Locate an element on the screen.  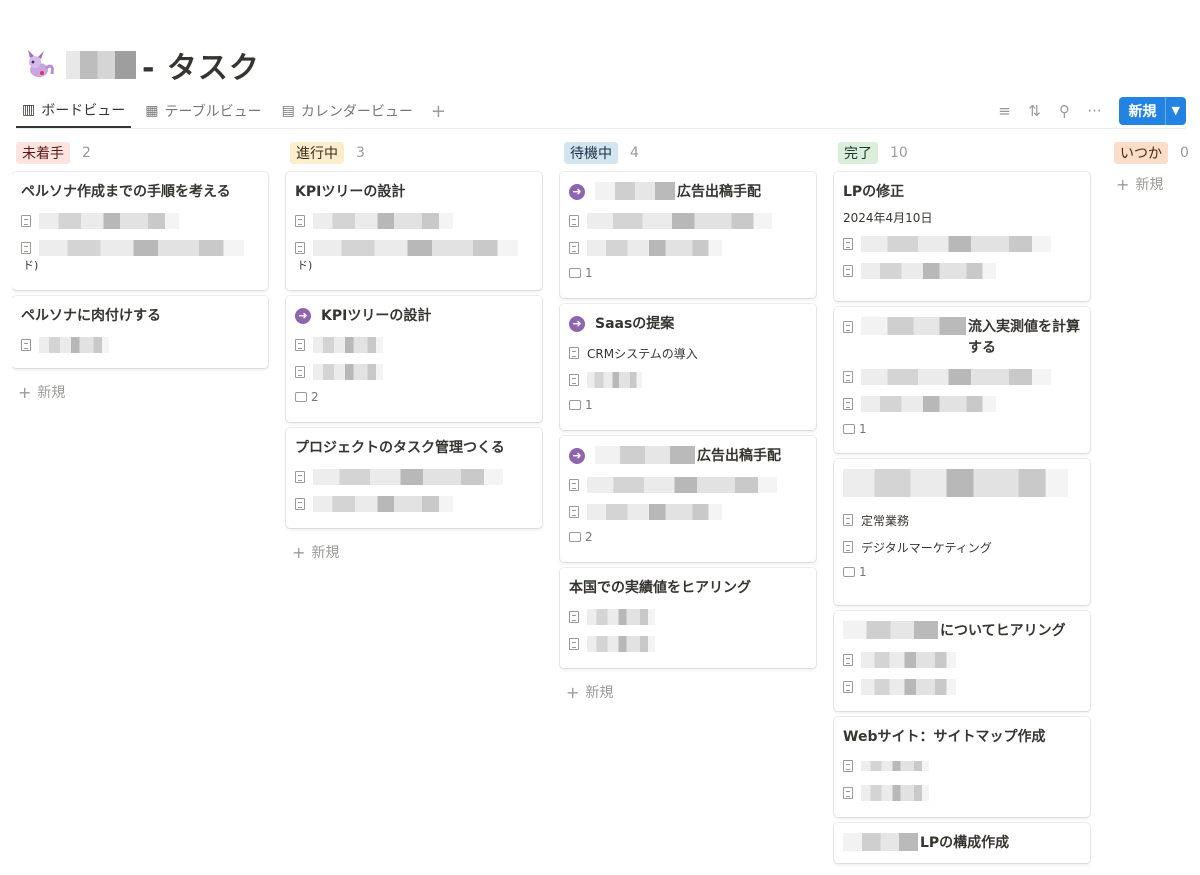
task-card: ➜ 広告出稿手配 2 is located at coordinates (688, 499).